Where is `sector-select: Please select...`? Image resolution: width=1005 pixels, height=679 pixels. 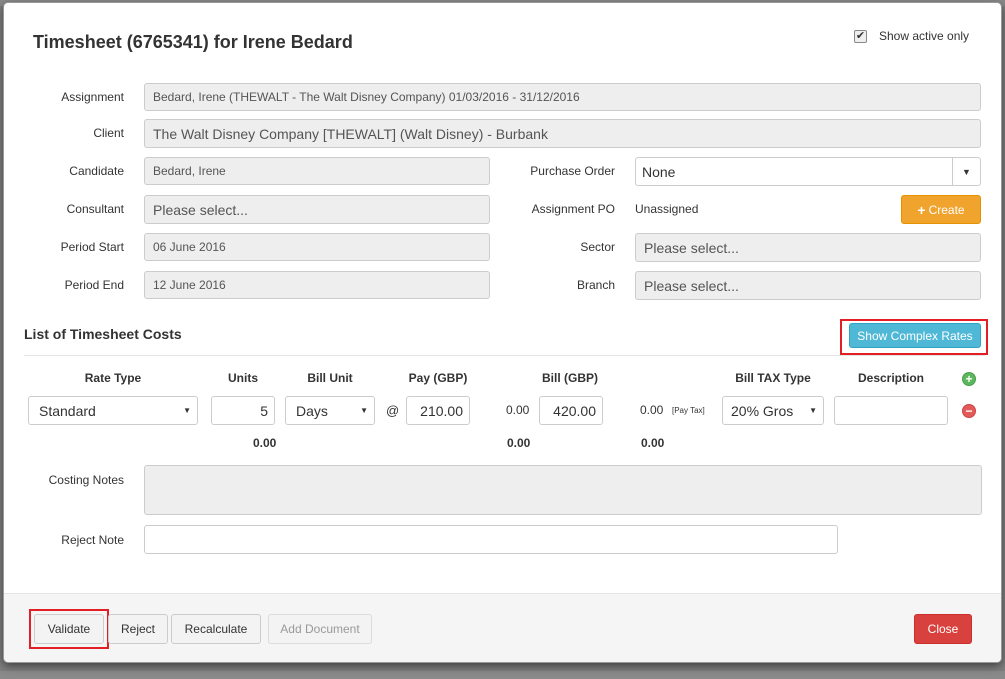
sector-select: Please select... is located at coordinates (808, 247).